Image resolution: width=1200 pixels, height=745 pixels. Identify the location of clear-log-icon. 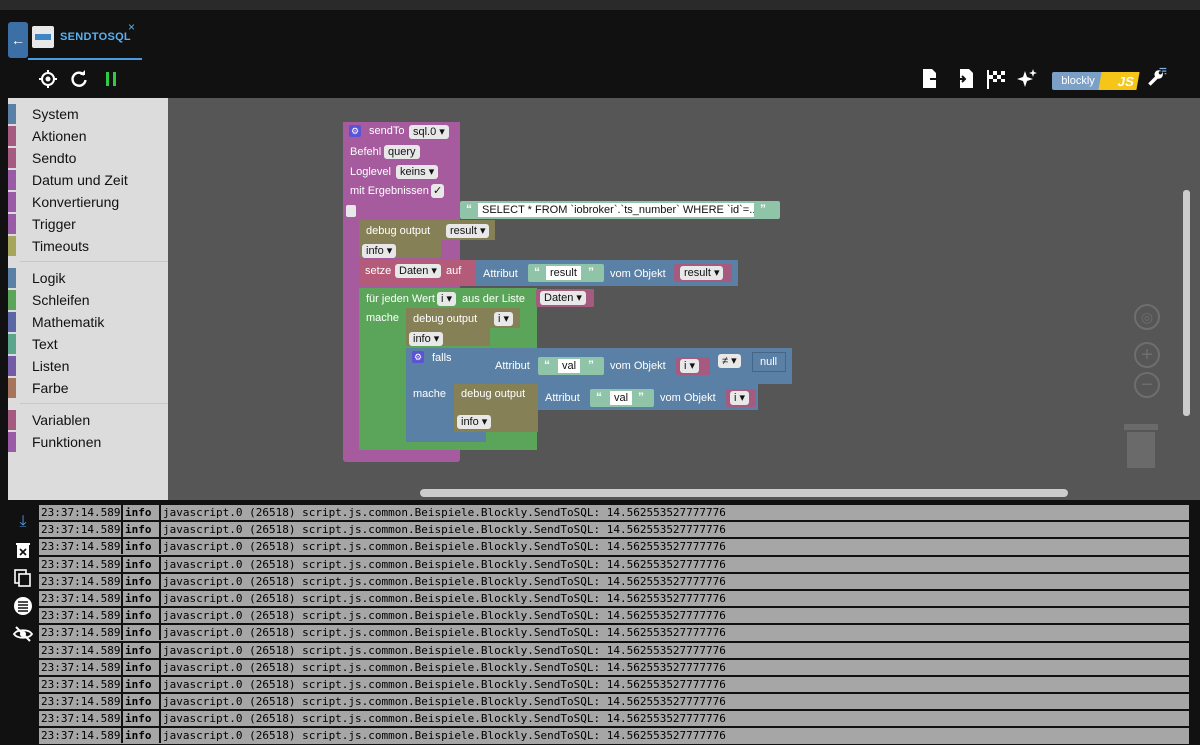
(23, 550).